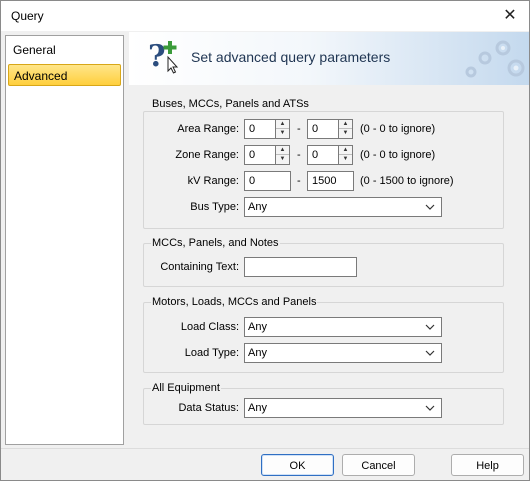 Image resolution: width=530 pixels, height=481 pixels. Describe the element at coordinates (510, 16) in the screenshot. I see `close-icon: ✕` at that location.